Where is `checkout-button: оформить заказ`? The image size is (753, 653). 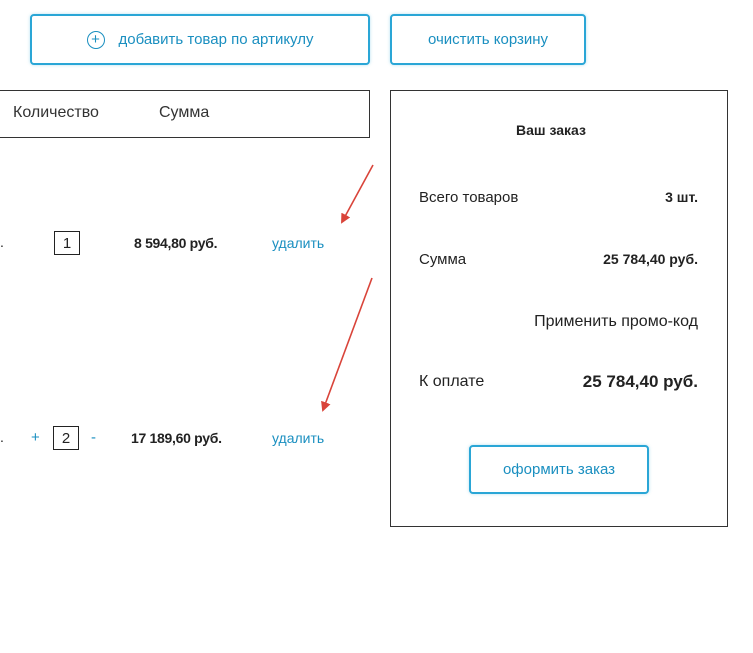 checkout-button: оформить заказ is located at coordinates (559, 469).